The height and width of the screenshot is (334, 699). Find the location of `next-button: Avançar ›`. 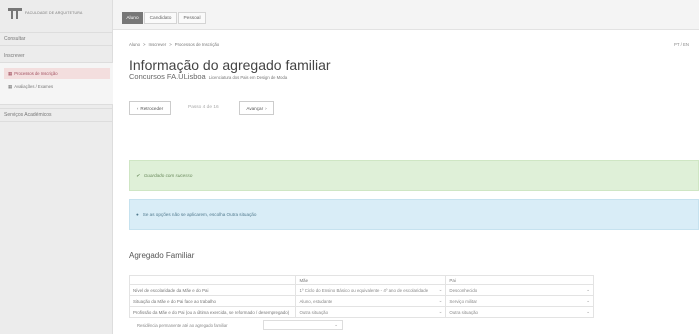

next-button: Avançar › is located at coordinates (256, 108).